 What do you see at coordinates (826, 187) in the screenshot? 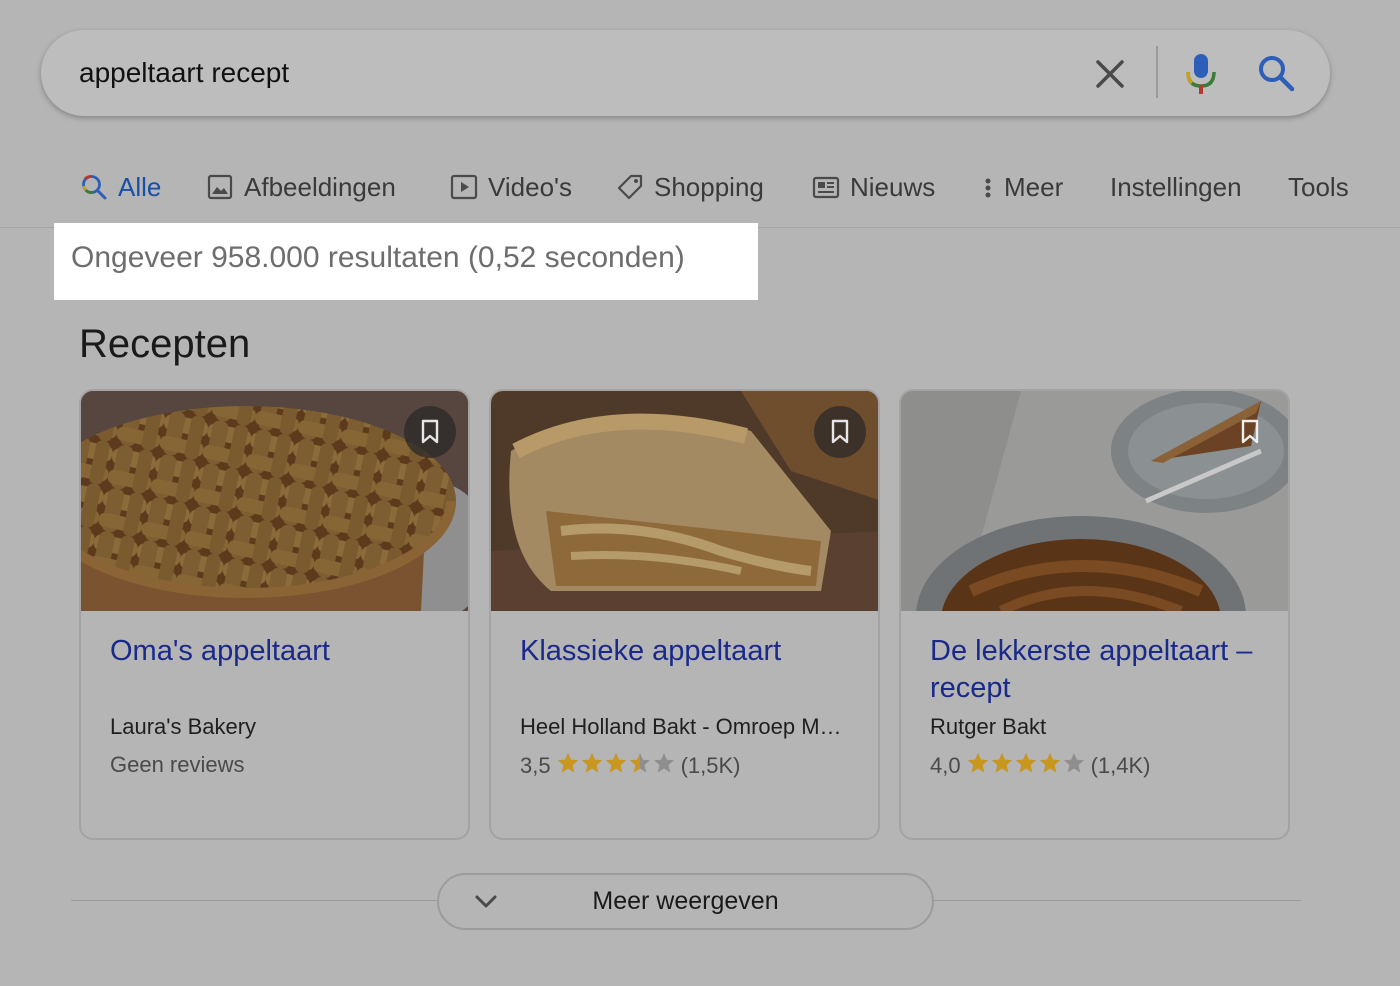
I see `news-icon` at bounding box center [826, 187].